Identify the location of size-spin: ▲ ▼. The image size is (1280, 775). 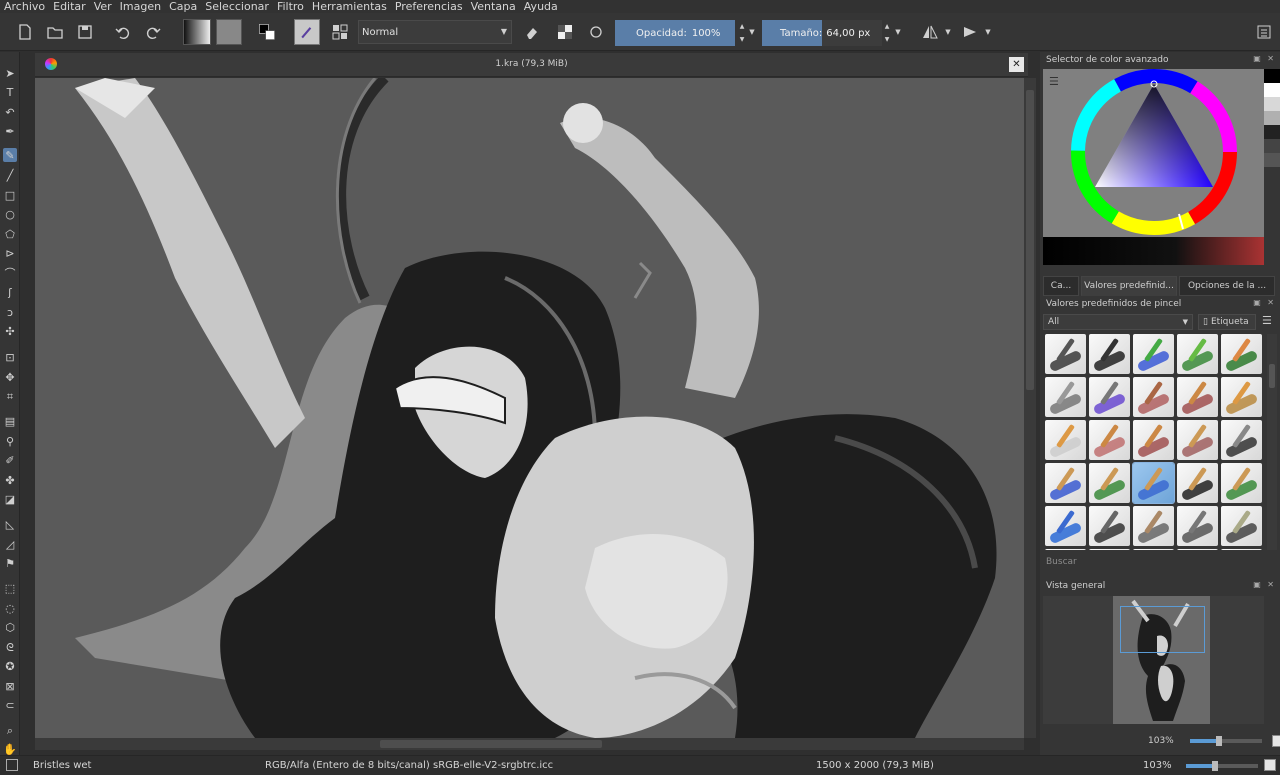
(887, 33).